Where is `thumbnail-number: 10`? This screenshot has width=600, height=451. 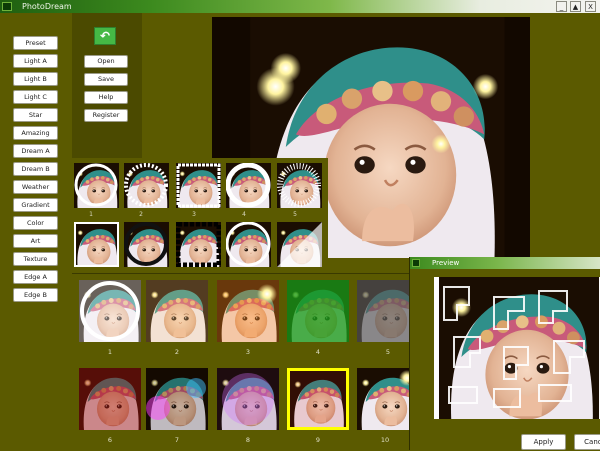 thumbnail-number: 10 is located at coordinates (385, 440).